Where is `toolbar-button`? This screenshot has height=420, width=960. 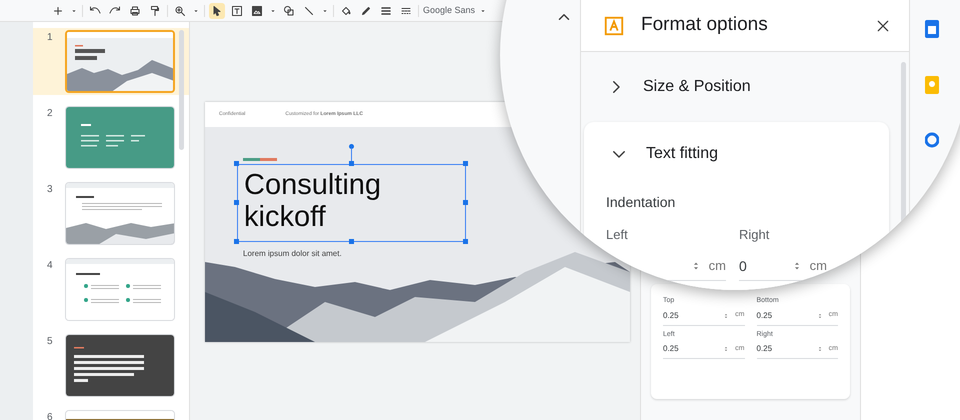
toolbar-button is located at coordinates (217, 10).